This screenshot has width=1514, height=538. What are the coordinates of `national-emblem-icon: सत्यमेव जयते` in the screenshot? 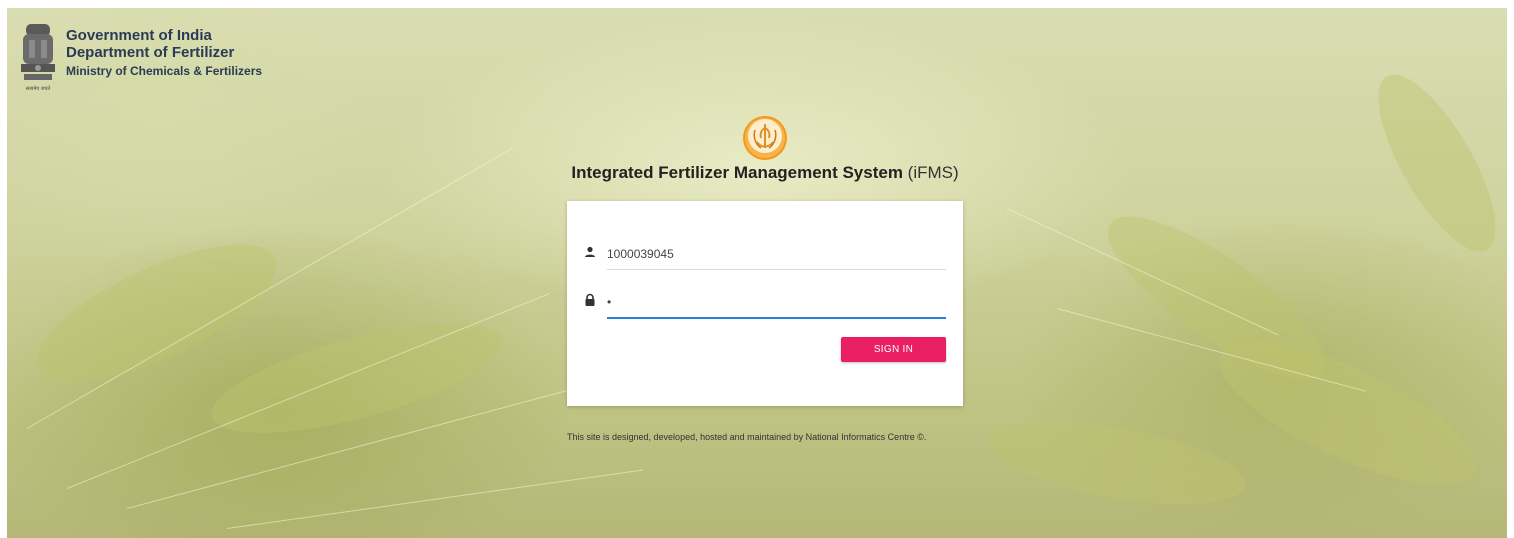 It's located at (38, 58).